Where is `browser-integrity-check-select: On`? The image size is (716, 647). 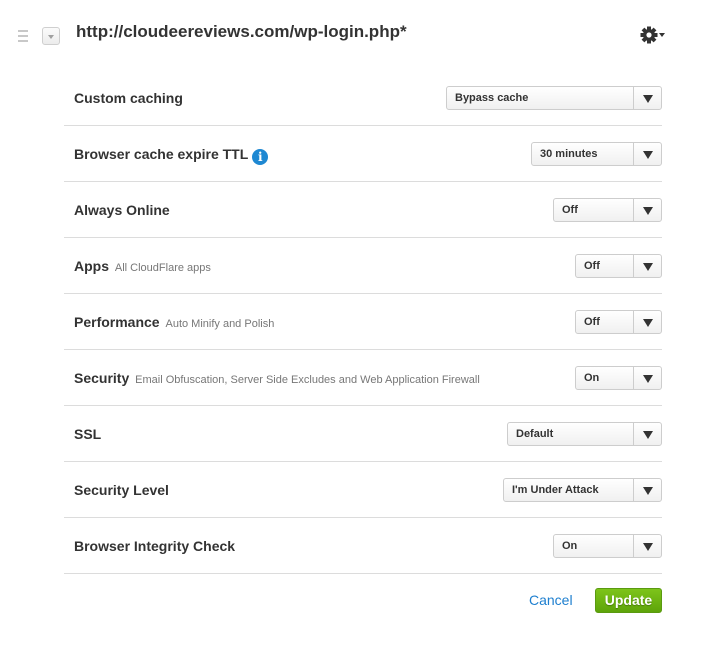
browser-integrity-check-select: On is located at coordinates (607, 546).